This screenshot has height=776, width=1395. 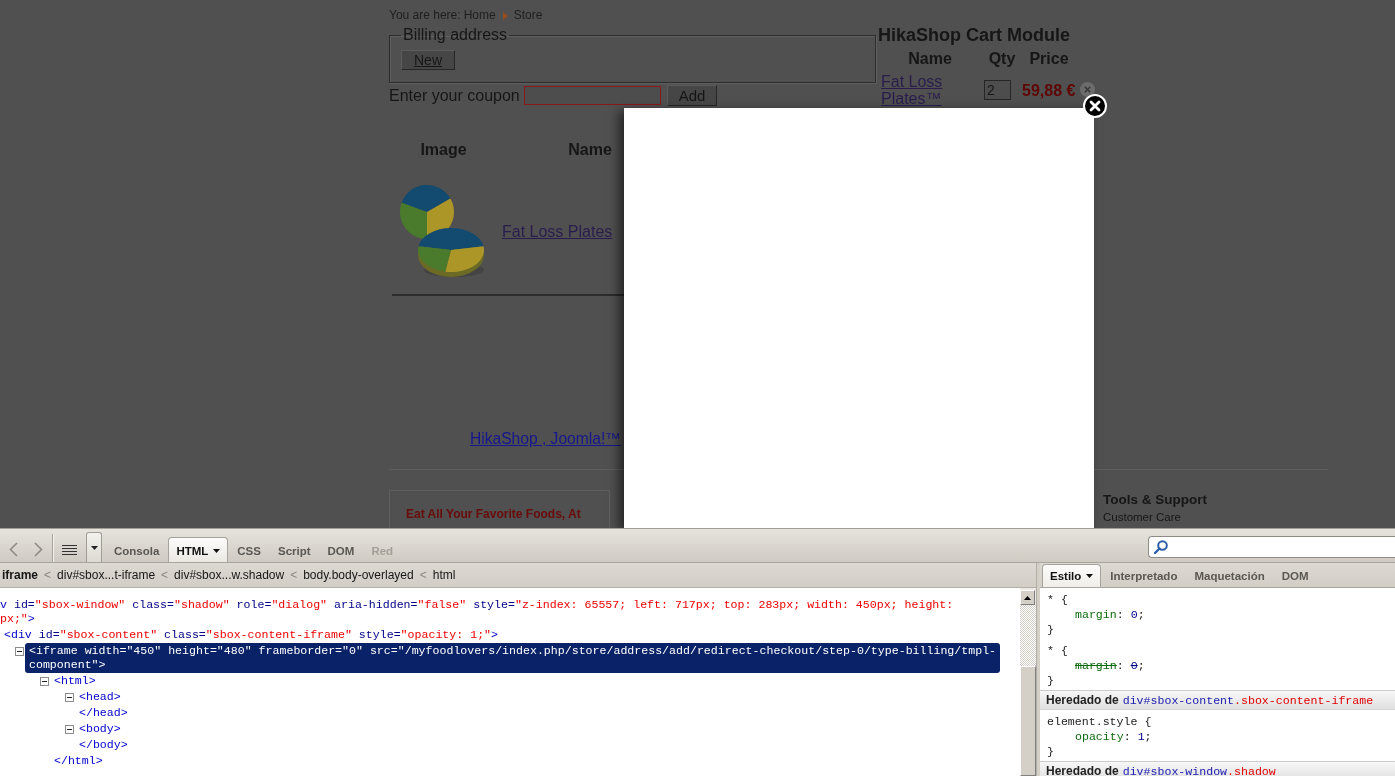 What do you see at coordinates (1155, 500) in the screenshot?
I see `section-title: Tools & Support` at bounding box center [1155, 500].